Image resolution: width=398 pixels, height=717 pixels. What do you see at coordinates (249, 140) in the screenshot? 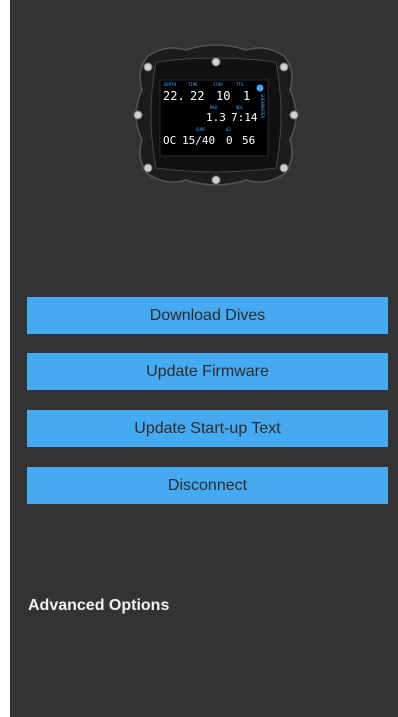
I see `device-o2-value: 56` at bounding box center [249, 140].